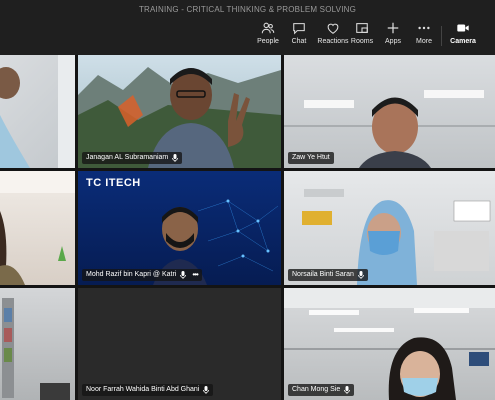  Describe the element at coordinates (268, 41) in the screenshot. I see `people-label: People` at that location.